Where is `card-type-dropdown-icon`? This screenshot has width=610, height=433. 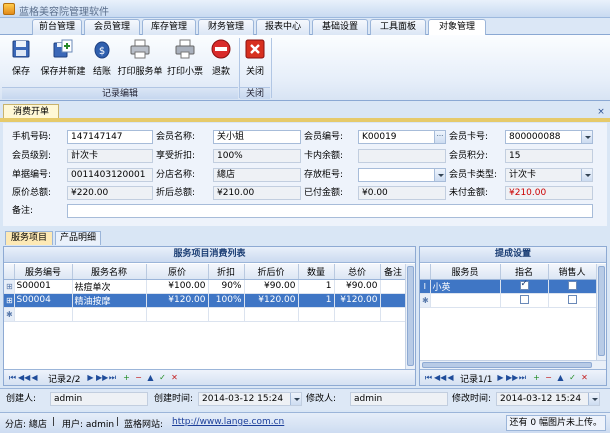
card-type-dropdown-icon is located at coordinates (586, 175).